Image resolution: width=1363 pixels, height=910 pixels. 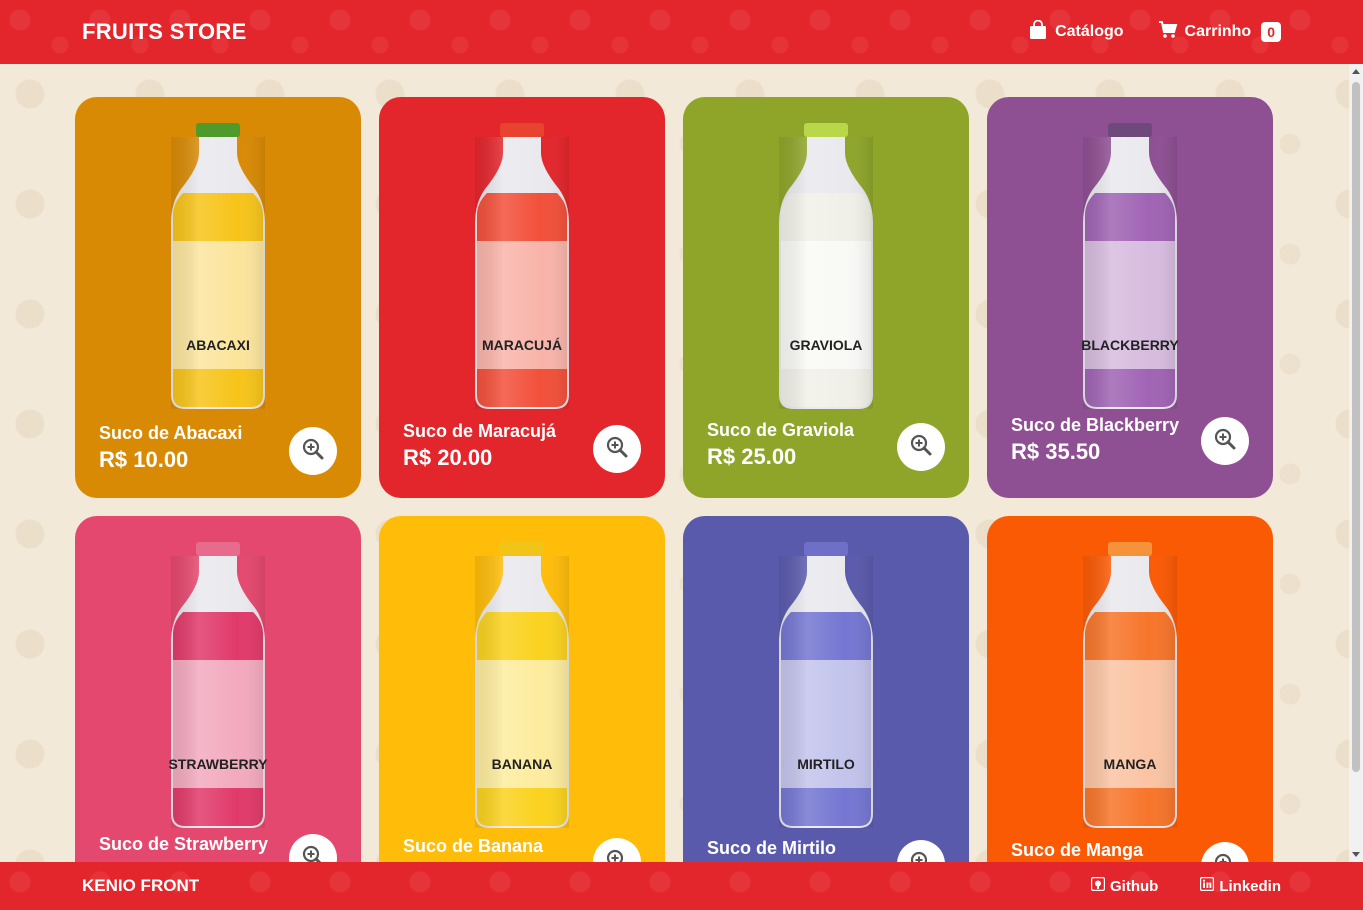 What do you see at coordinates (1154, 32) in the screenshot?
I see `main-nav: Catálogo Carrinho 0` at bounding box center [1154, 32].